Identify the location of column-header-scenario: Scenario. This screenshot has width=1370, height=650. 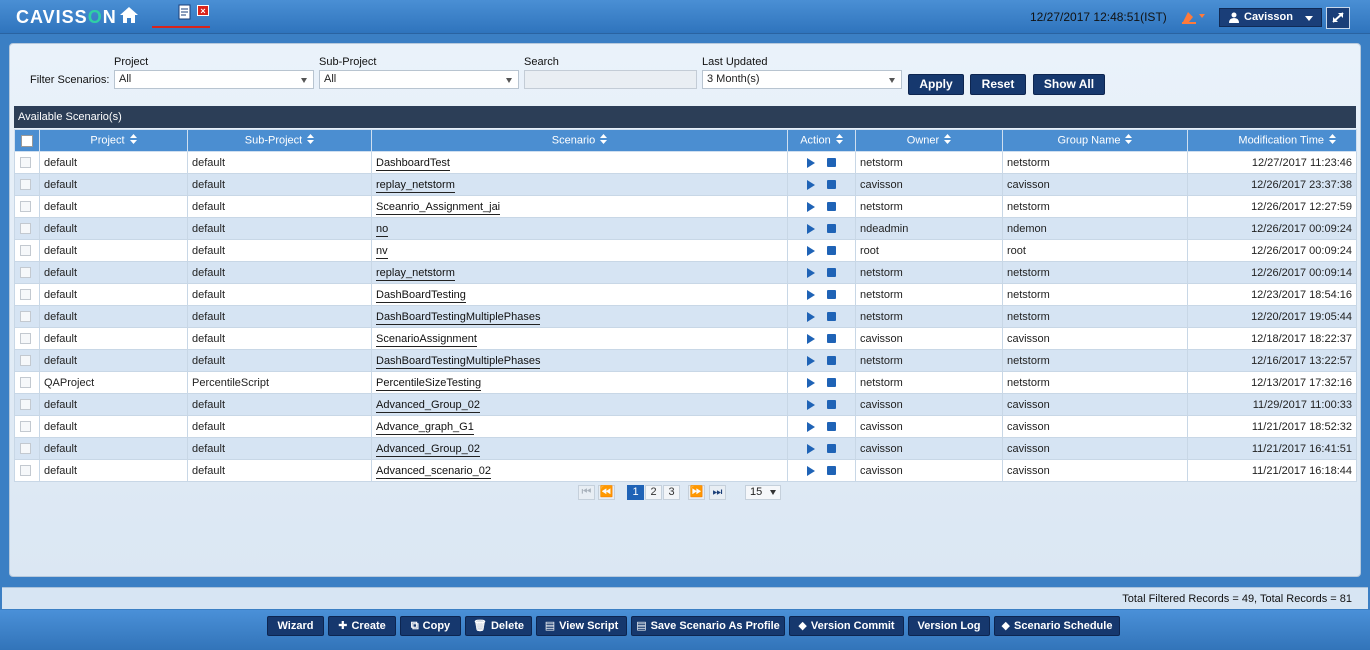
(579, 140).